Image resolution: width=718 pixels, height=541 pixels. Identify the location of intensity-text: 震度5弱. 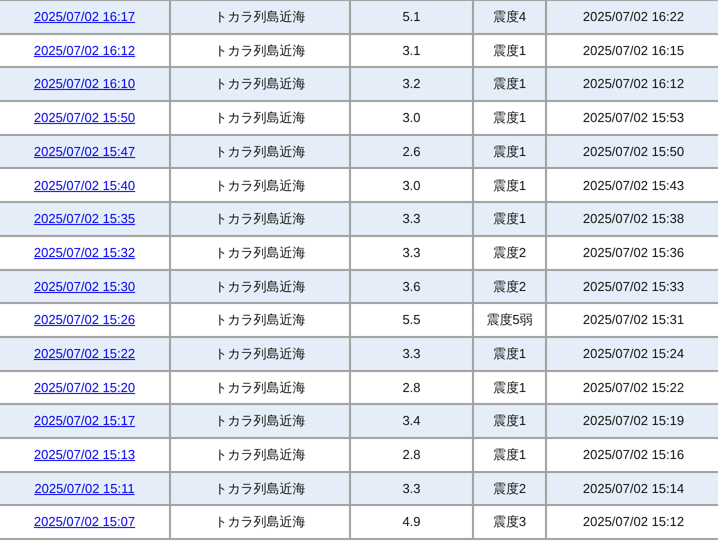
(509, 320).